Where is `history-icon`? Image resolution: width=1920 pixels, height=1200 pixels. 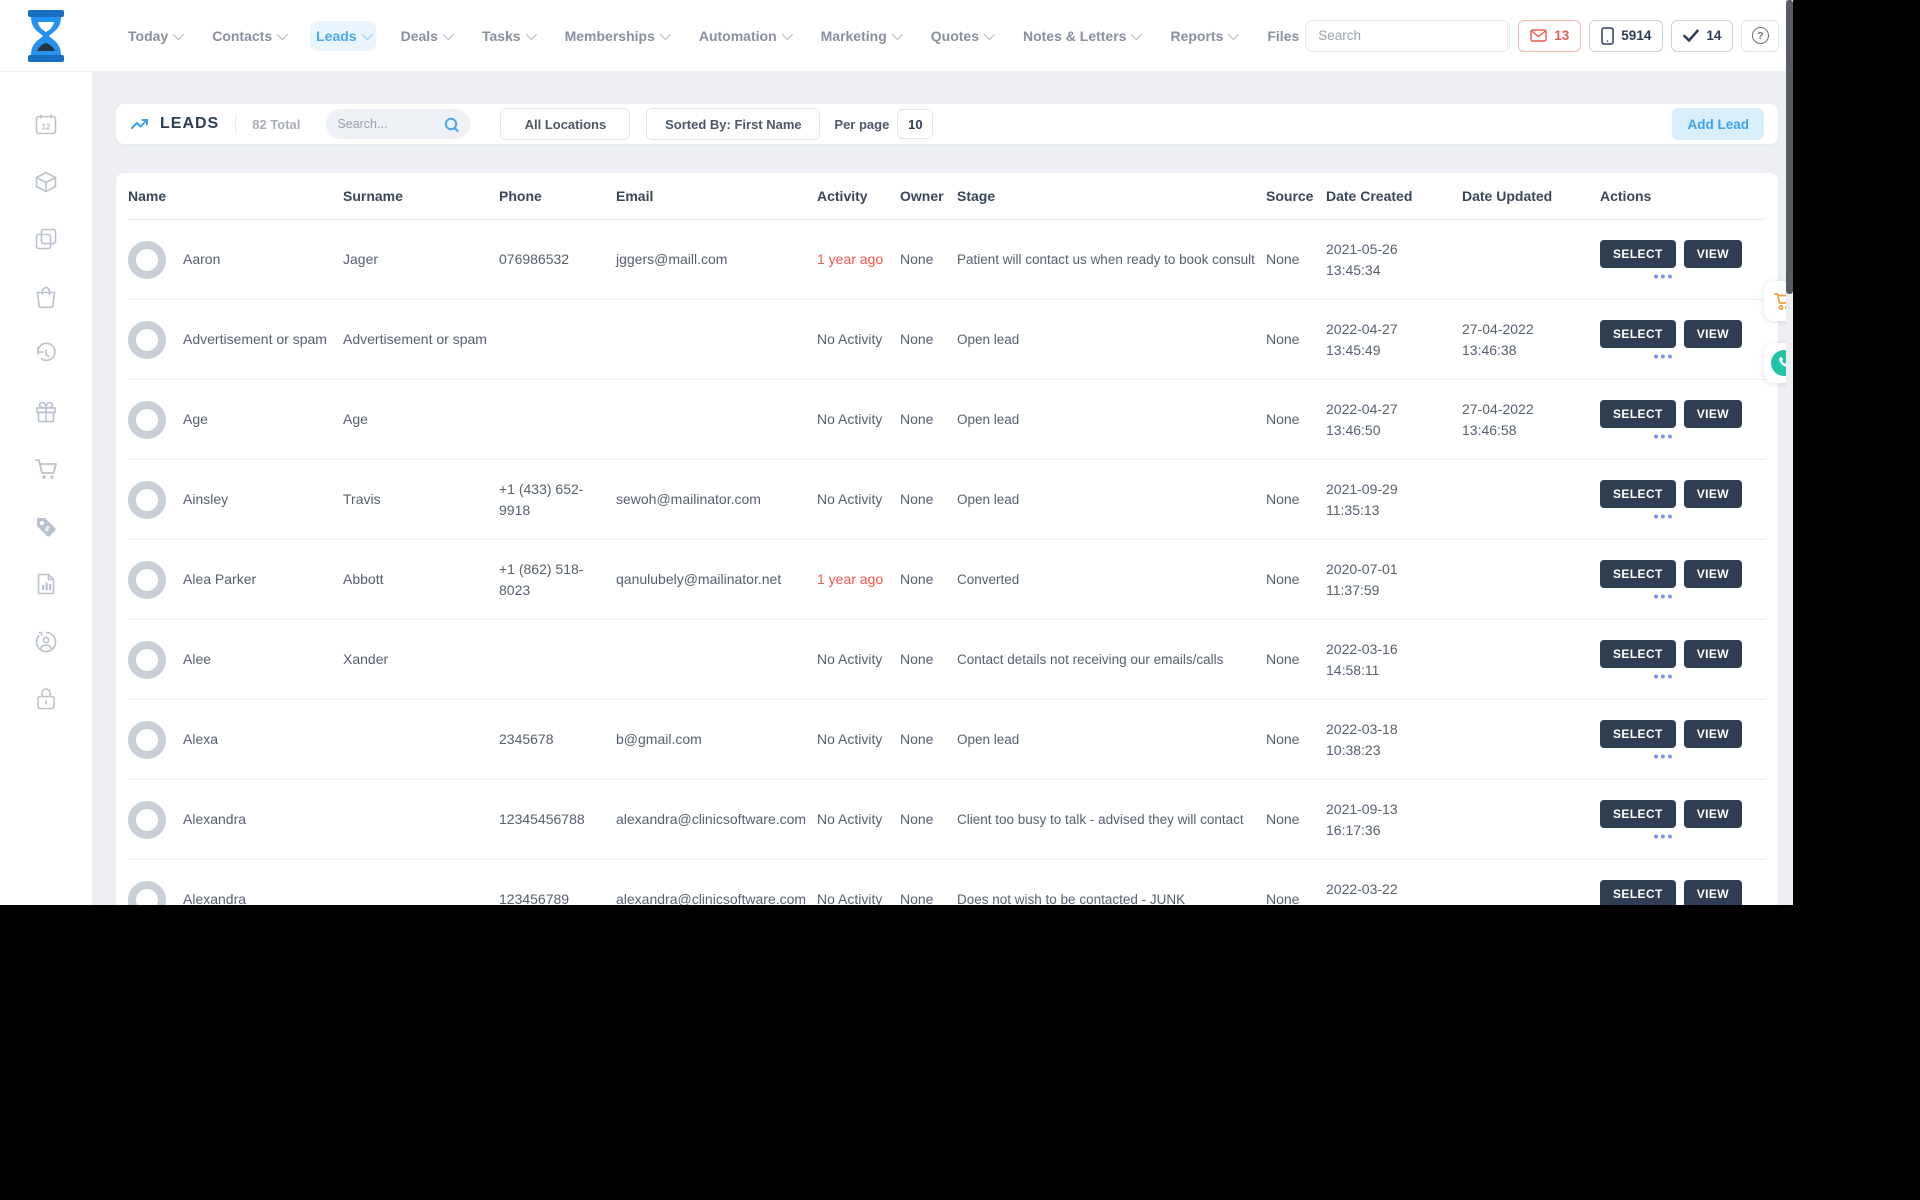 history-icon is located at coordinates (46, 354).